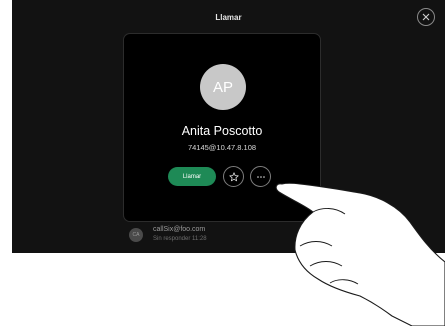 The width and height of the screenshot is (445, 326). I want to click on call-button: Llamar, so click(192, 176).